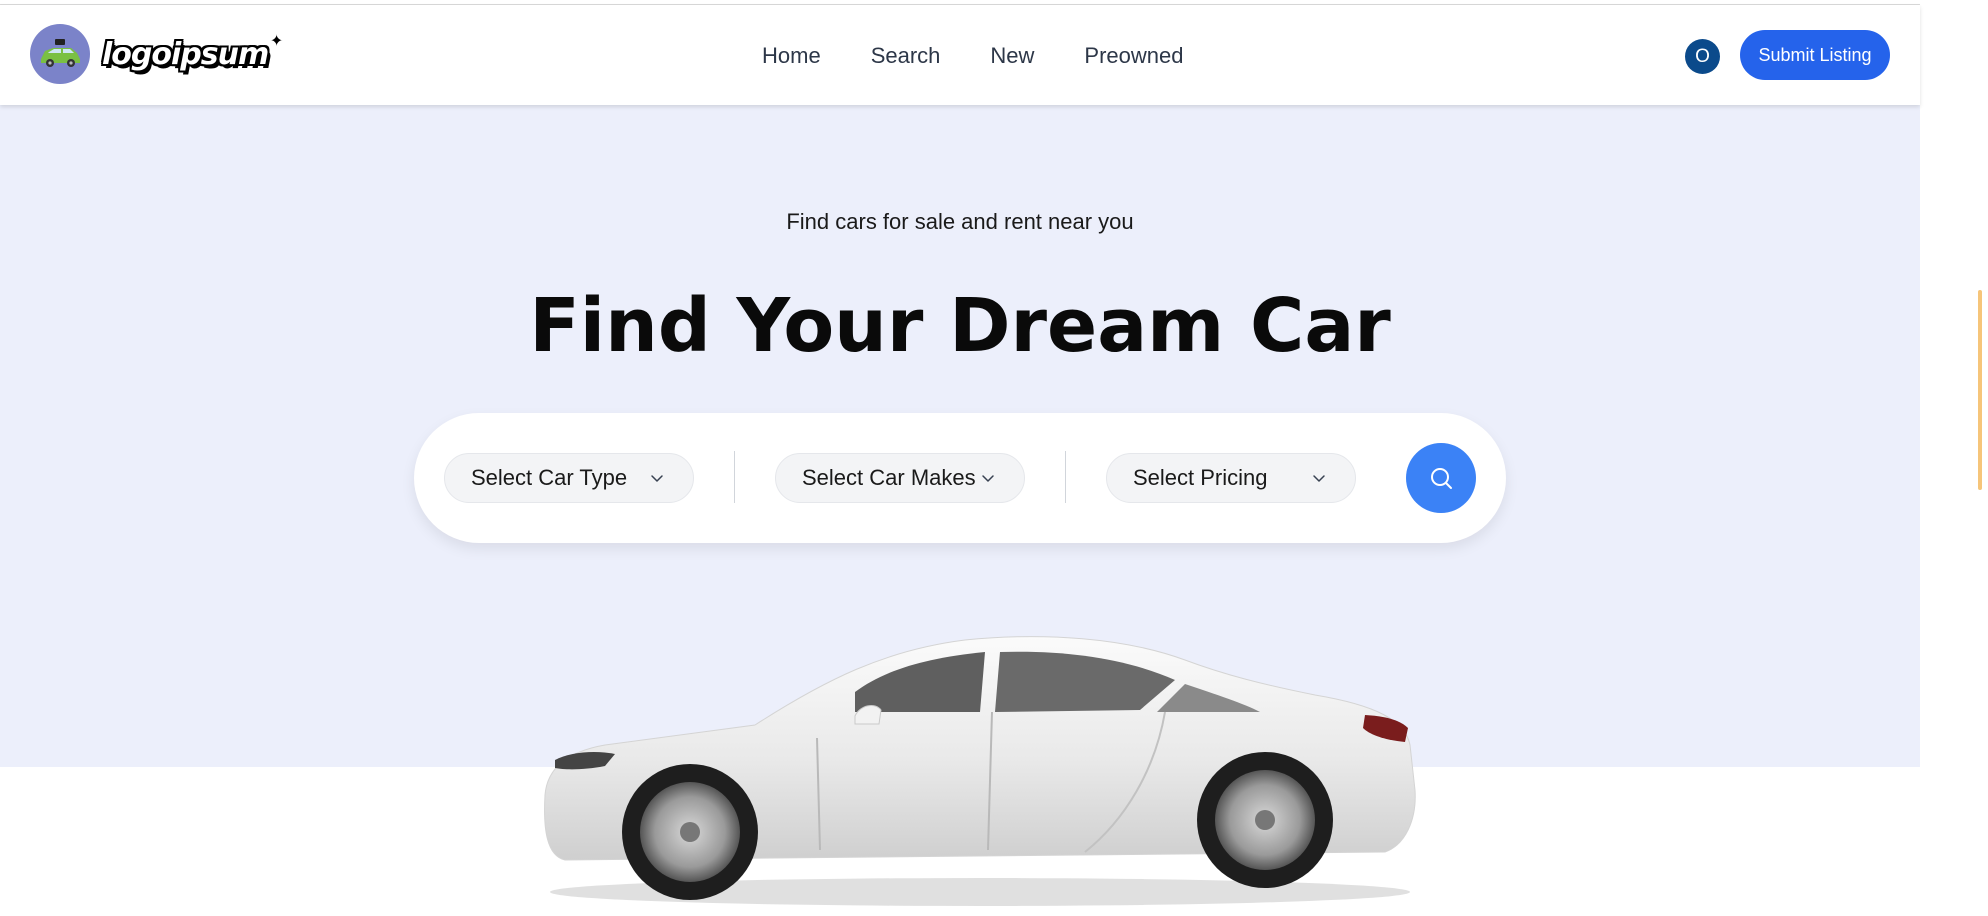 The height and width of the screenshot is (916, 1988). I want to click on car-type-select: Select Car Type, so click(569, 478).